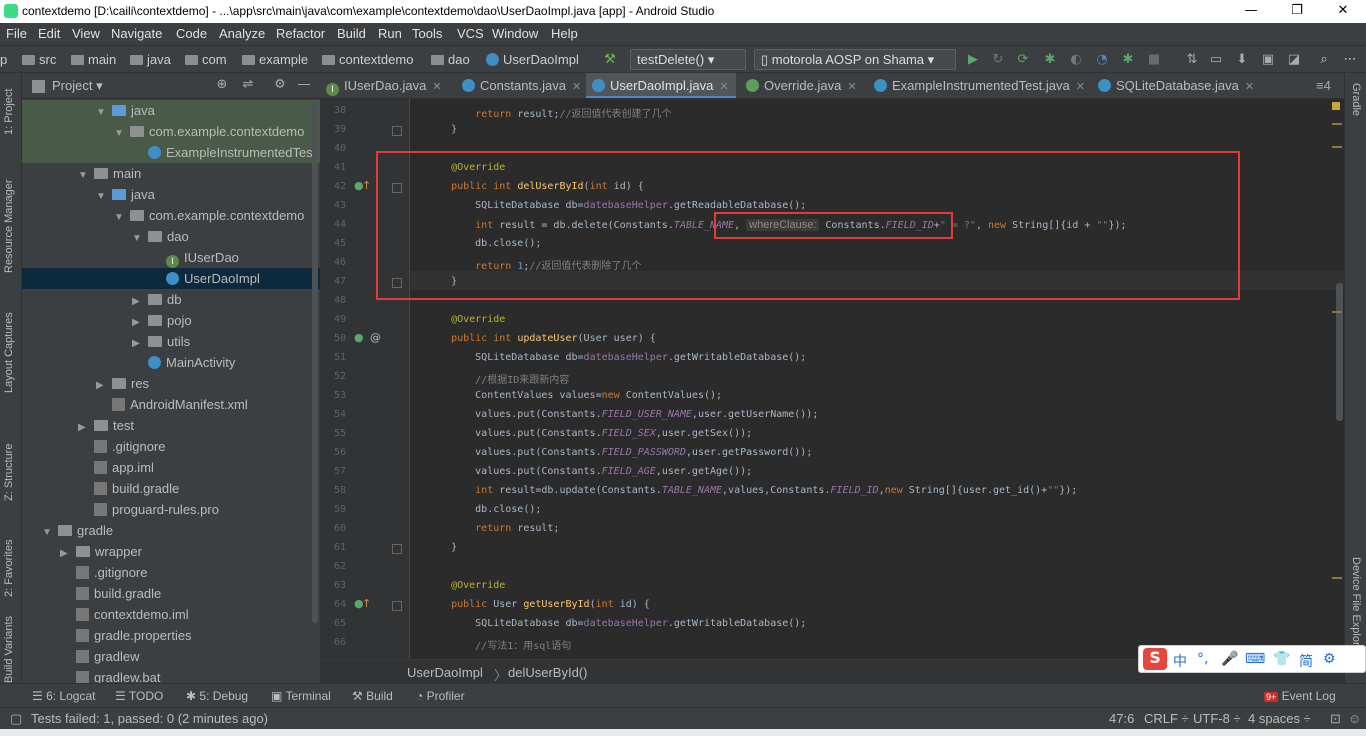 The image size is (1366, 736). What do you see at coordinates (1356, 606) in the screenshot?
I see `tool-device-file-explorer: Device File Explorer` at bounding box center [1356, 606].